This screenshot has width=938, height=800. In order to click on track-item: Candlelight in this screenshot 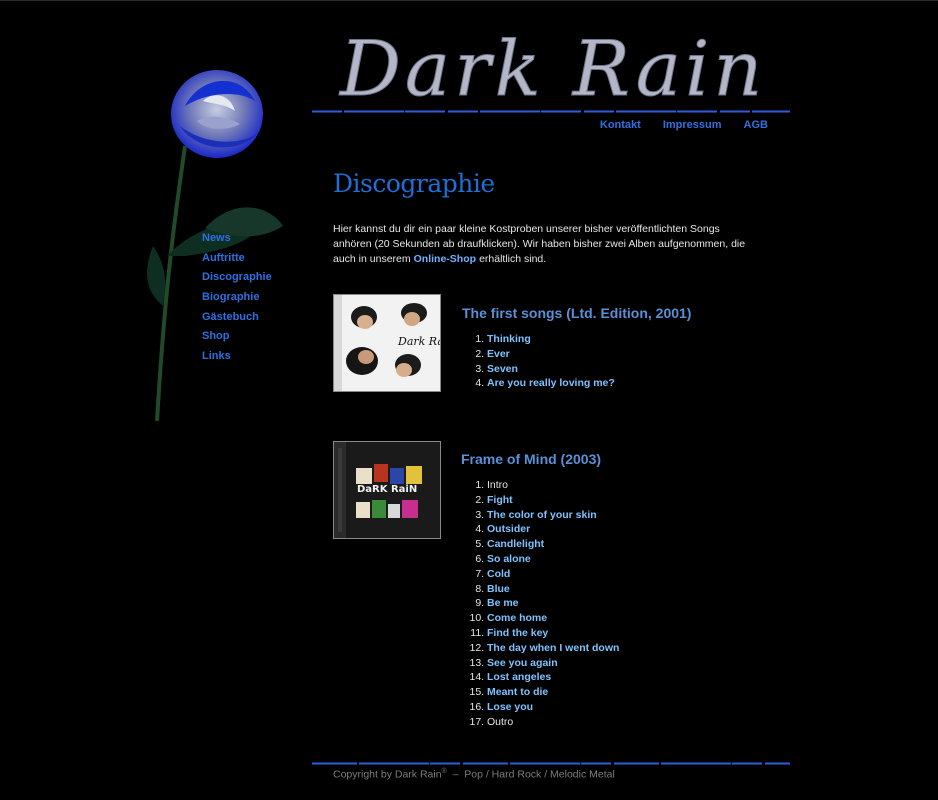, I will do `click(553, 544)`.